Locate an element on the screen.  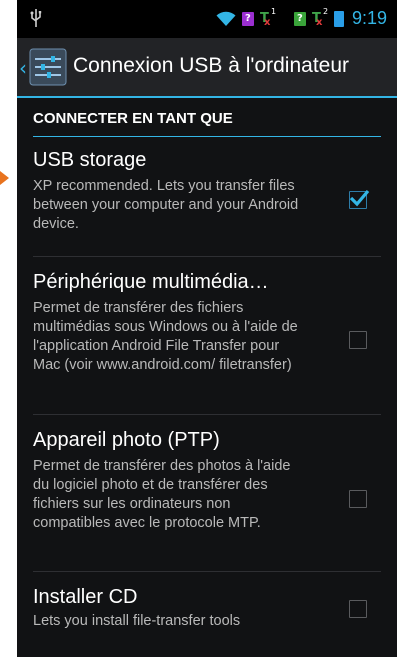
pointer-arrow-marker is located at coordinates (4, 178).